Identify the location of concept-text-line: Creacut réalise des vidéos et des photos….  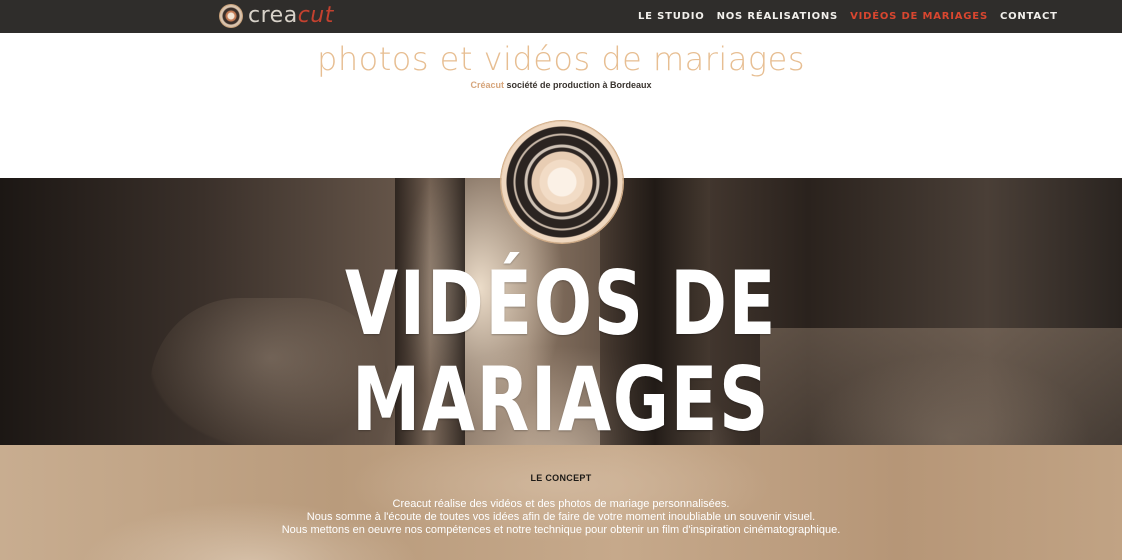
(561, 504).